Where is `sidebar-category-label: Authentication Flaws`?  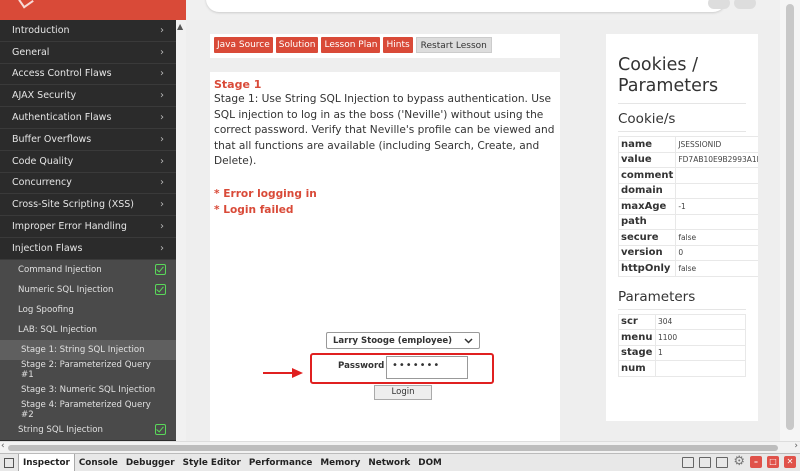
sidebar-category-label: Authentication Flaws is located at coordinates (62, 118).